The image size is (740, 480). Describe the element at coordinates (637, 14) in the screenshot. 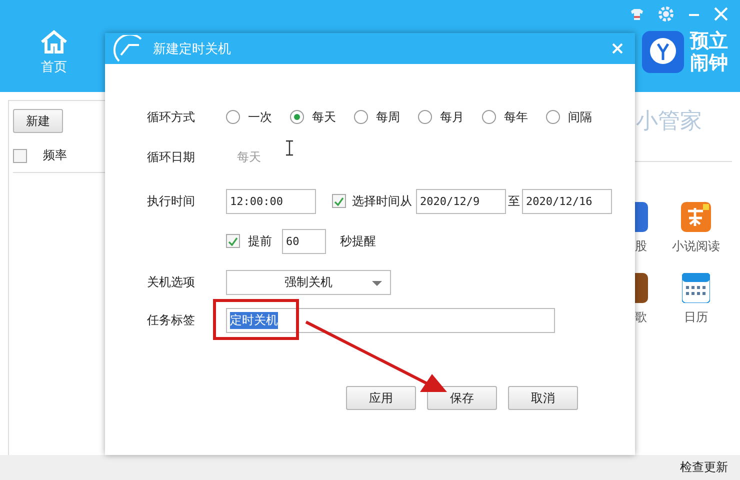

I see `shirt-icon` at that location.